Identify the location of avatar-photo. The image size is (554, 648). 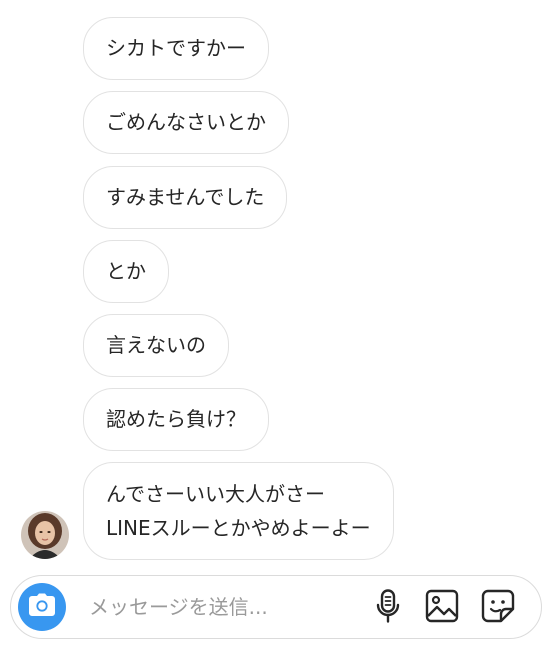
(45, 535).